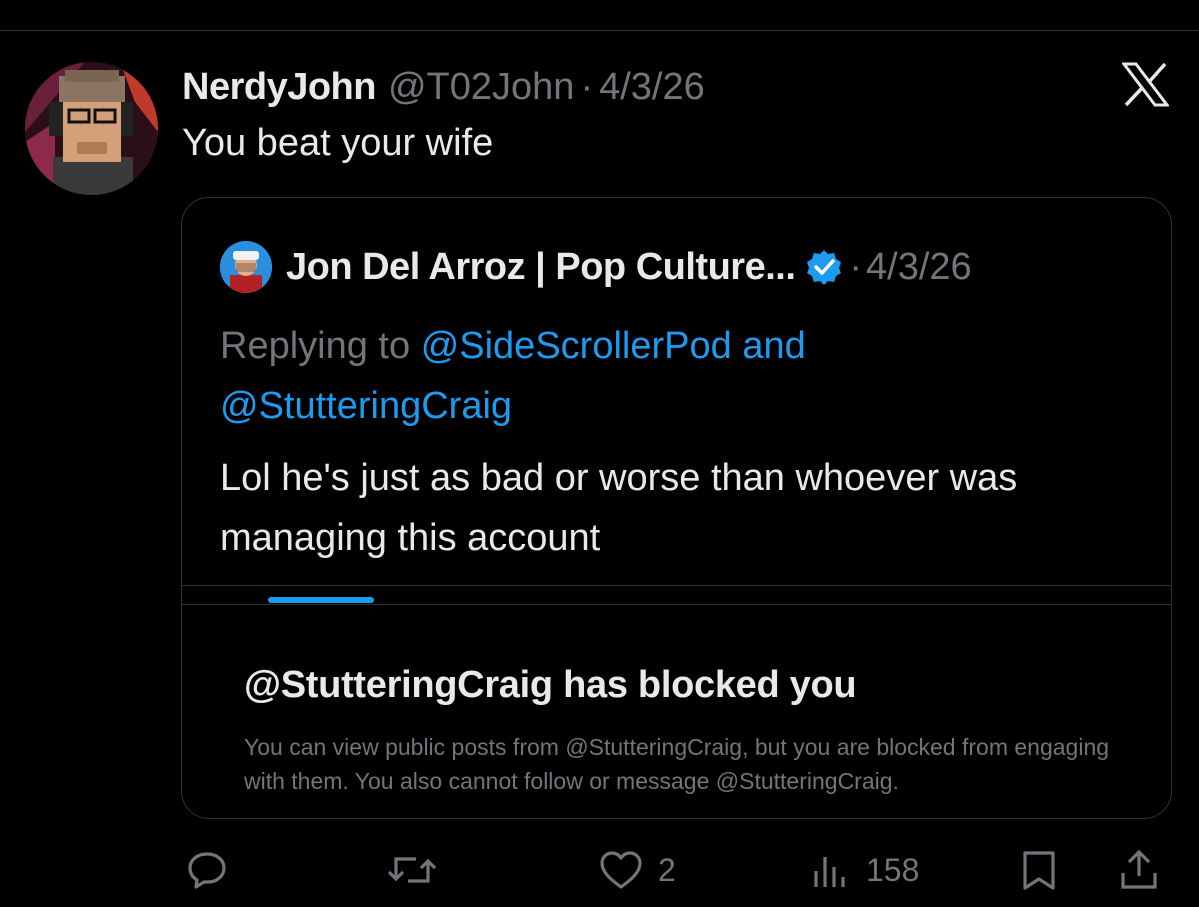 This screenshot has width=1199, height=907. Describe the element at coordinates (774, 346) in the screenshot. I see `replying-conjunction: and` at that location.